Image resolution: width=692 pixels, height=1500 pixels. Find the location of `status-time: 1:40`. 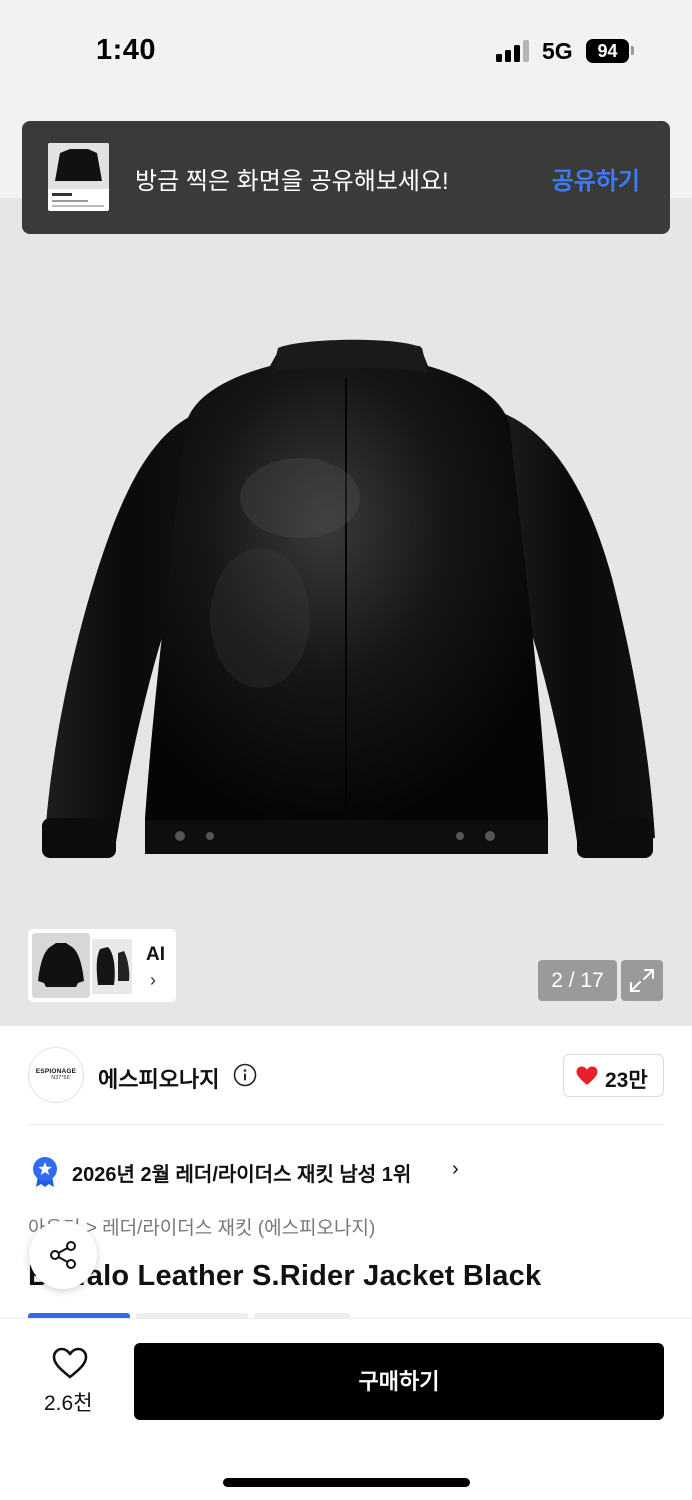

status-time: 1:40 is located at coordinates (126, 50).